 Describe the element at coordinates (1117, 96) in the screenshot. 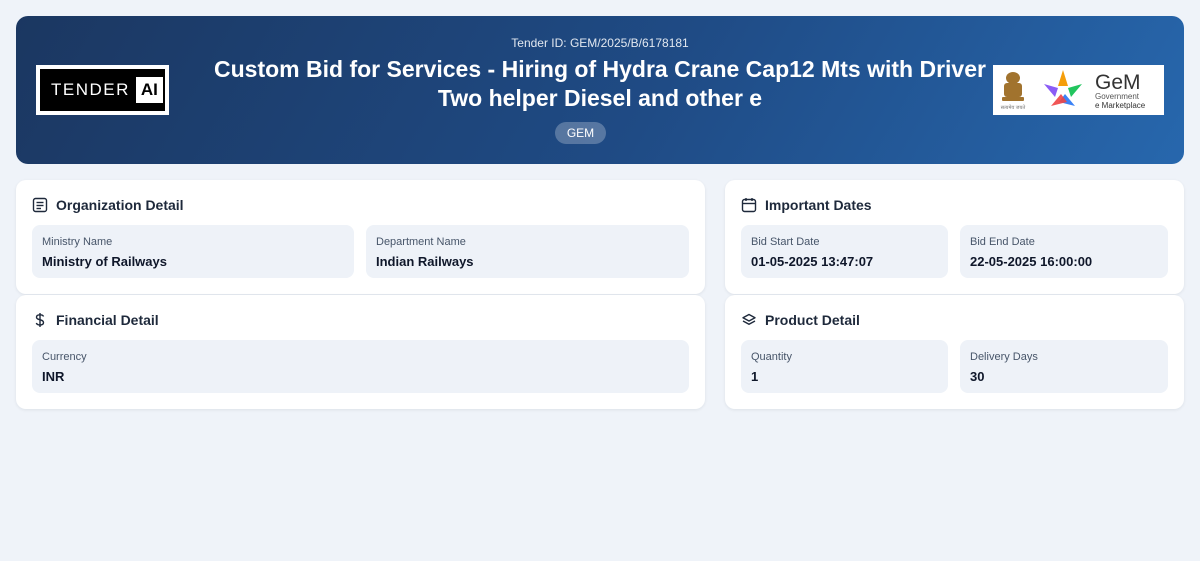

I see `svg-text: Government` at that location.